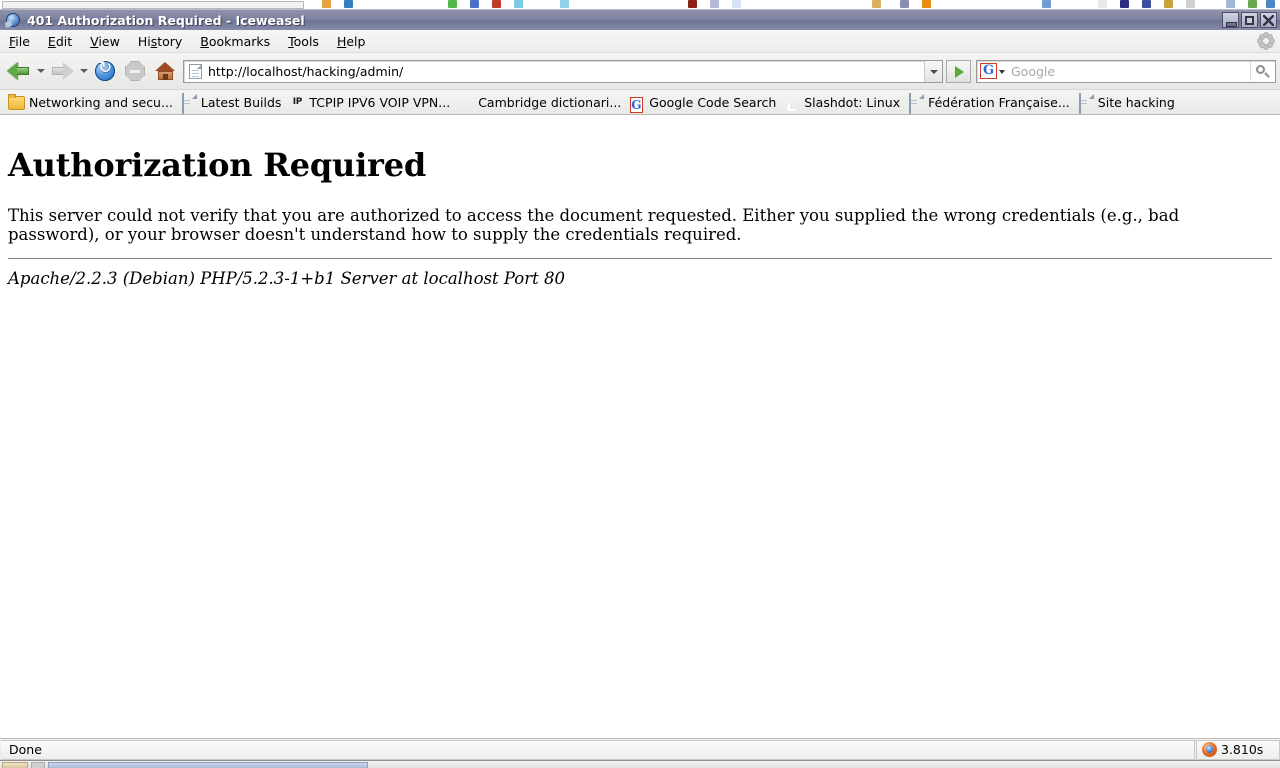 The width and height of the screenshot is (1280, 768). What do you see at coordinates (241, 102) in the screenshot?
I see `bookmark-label: Latest Builds` at bounding box center [241, 102].